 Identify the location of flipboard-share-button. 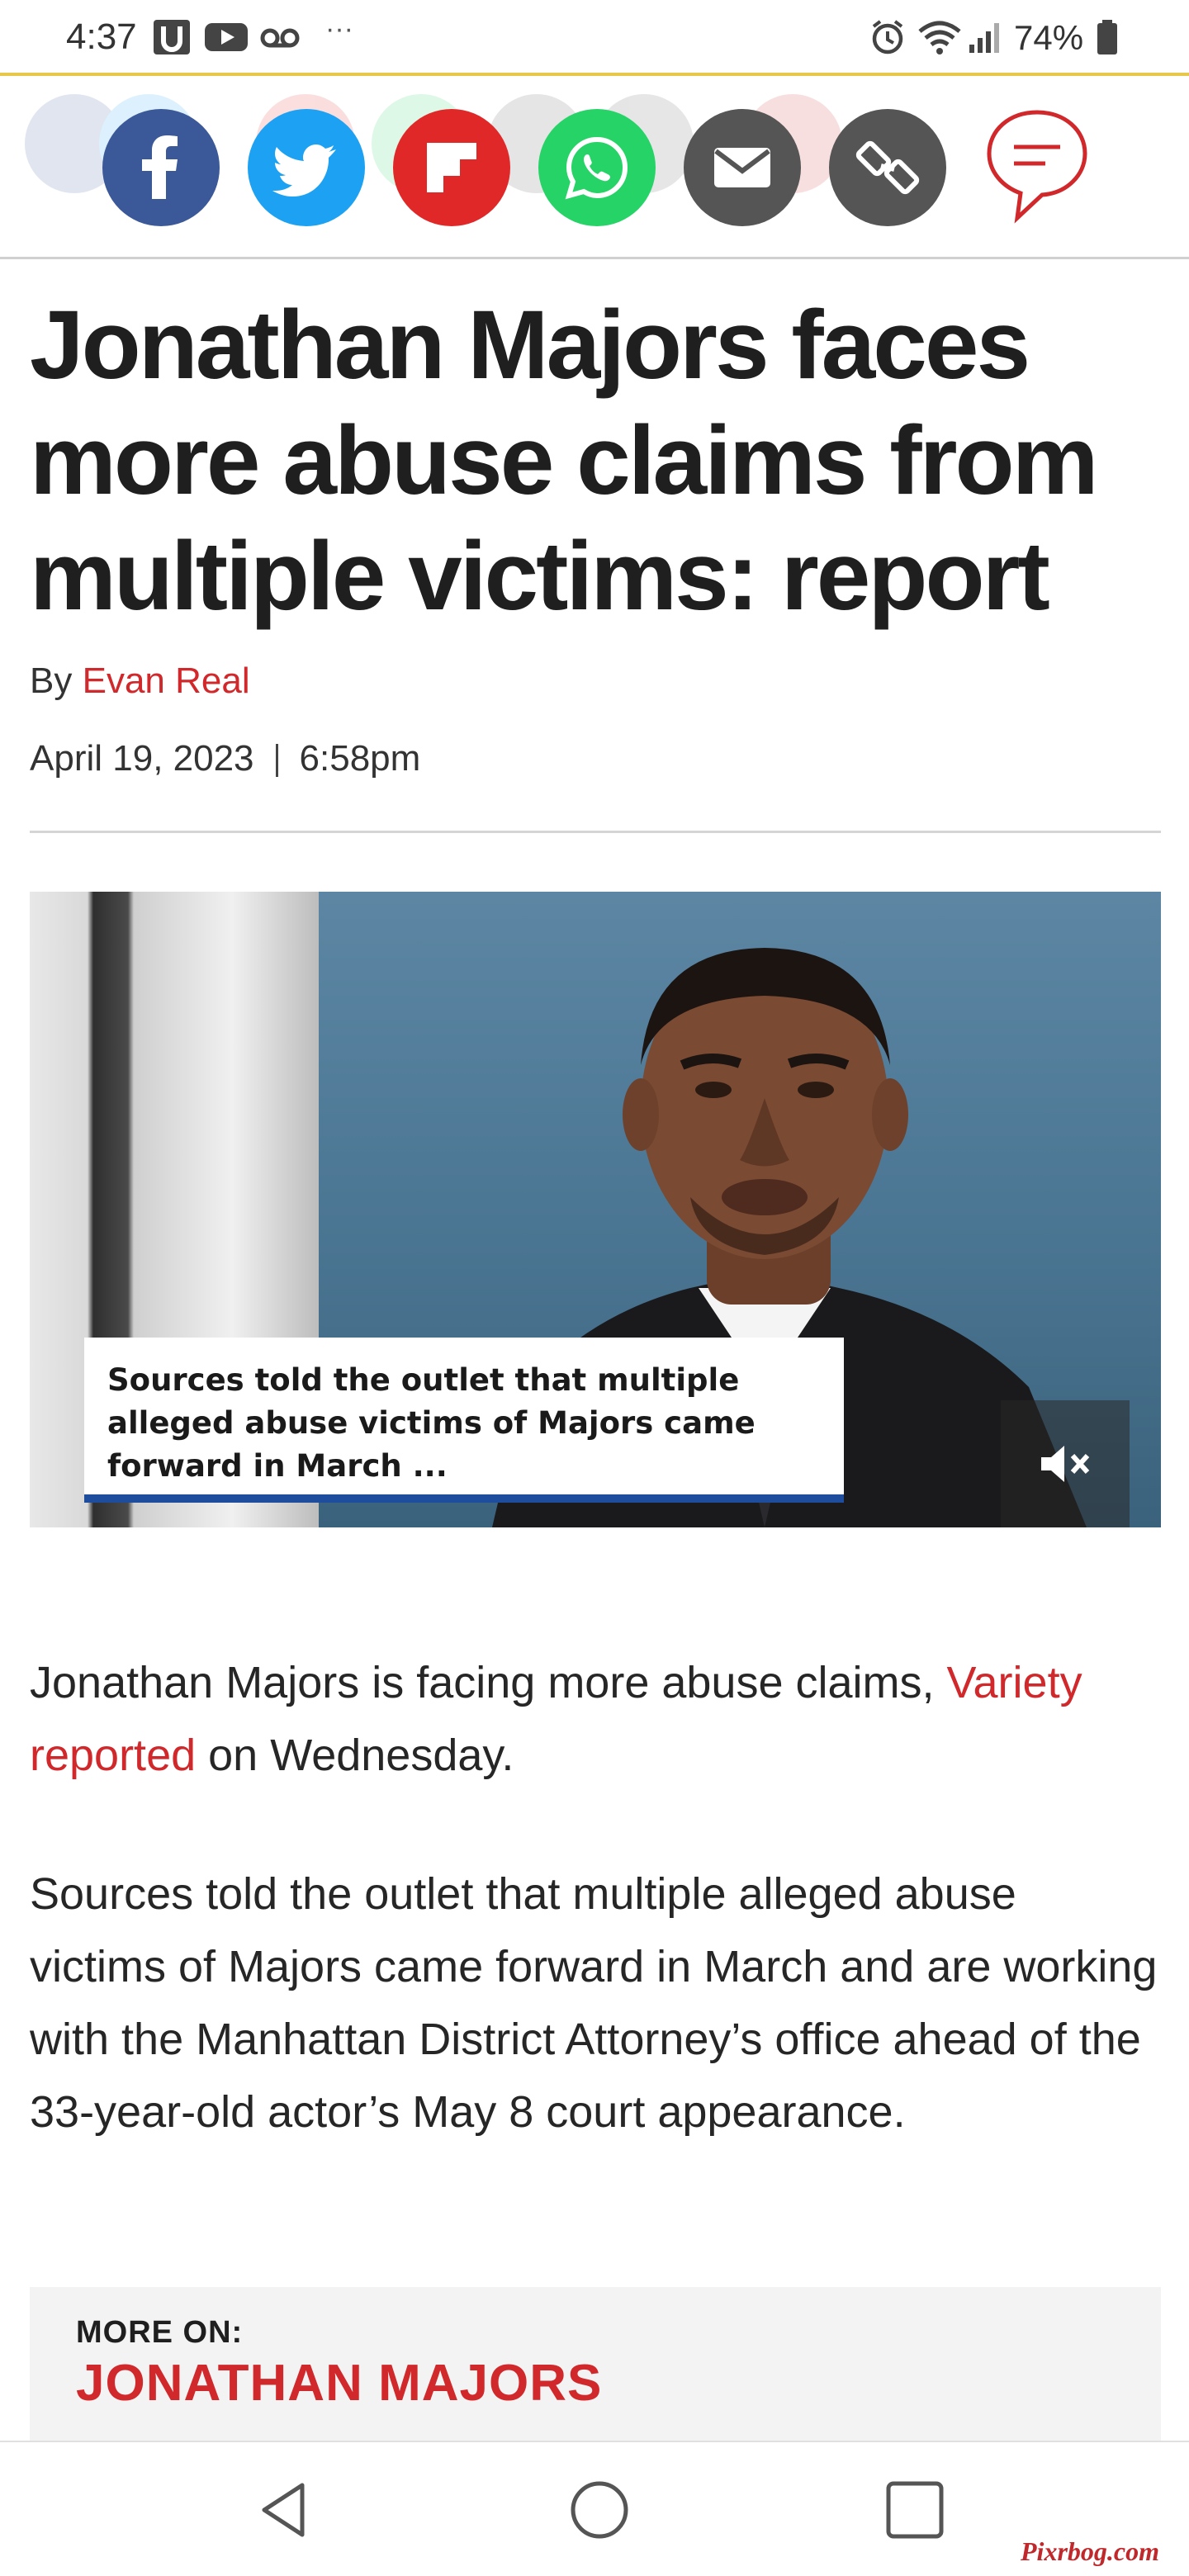
(451, 167).